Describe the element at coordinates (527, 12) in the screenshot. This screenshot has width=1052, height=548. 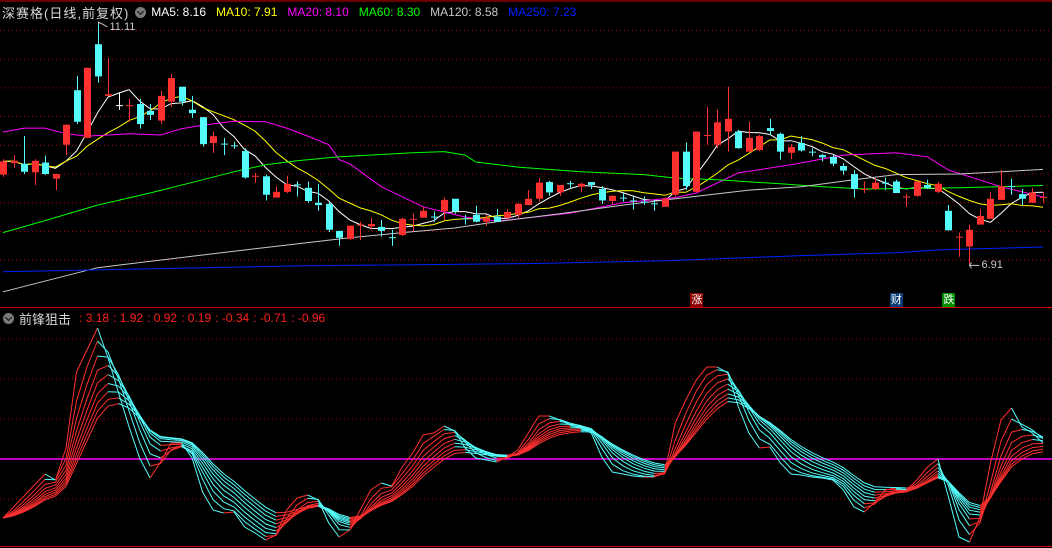
I see `ma-name: MA250` at that location.